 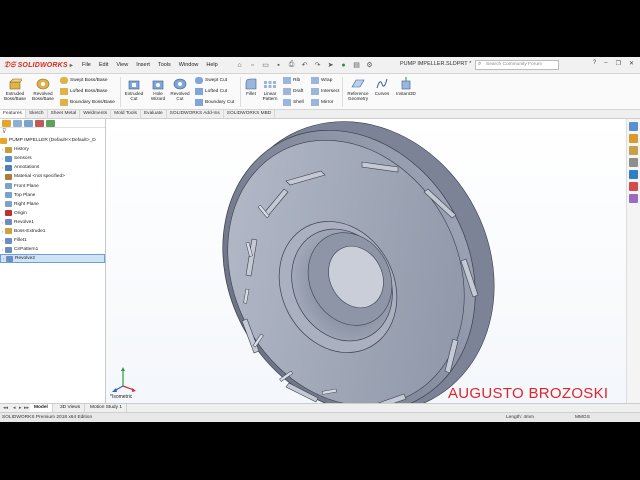 I want to click on extruded-cut-icon, so click(x=134, y=85).